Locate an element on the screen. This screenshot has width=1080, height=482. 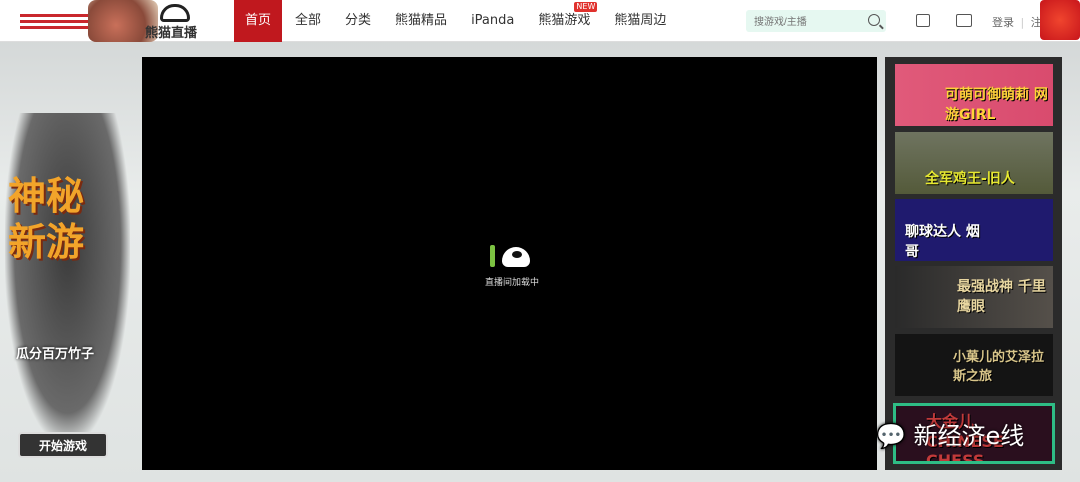
loading-text: 直播间加载中 is located at coordinates (511, 283).